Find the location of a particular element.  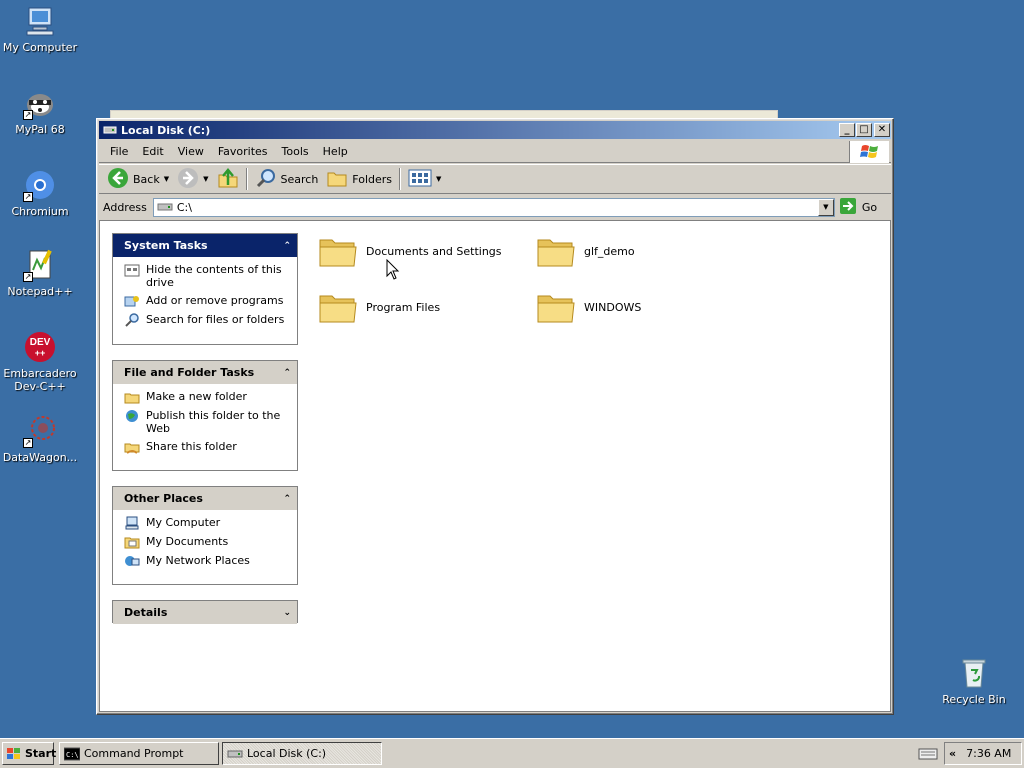

keyboard-icon is located at coordinates (928, 754).